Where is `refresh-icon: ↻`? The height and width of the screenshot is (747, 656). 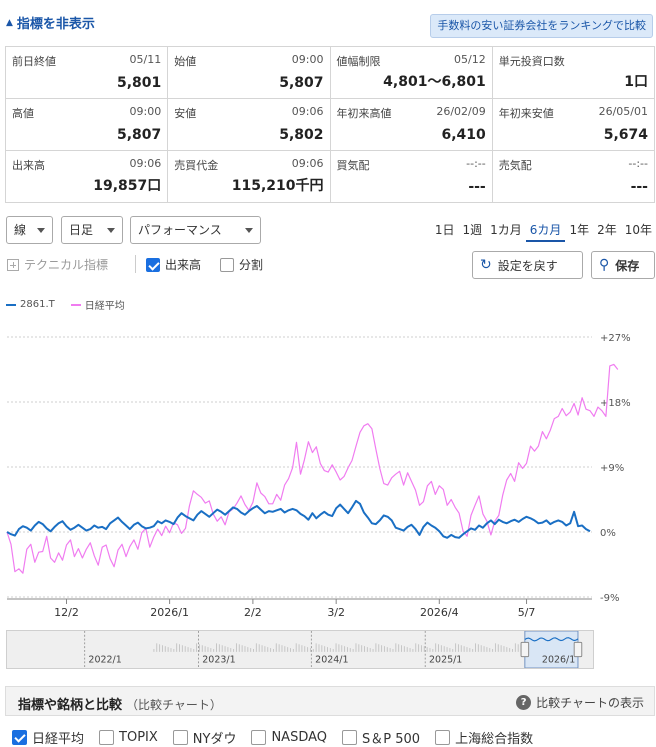
refresh-icon: ↻ is located at coordinates (486, 265).